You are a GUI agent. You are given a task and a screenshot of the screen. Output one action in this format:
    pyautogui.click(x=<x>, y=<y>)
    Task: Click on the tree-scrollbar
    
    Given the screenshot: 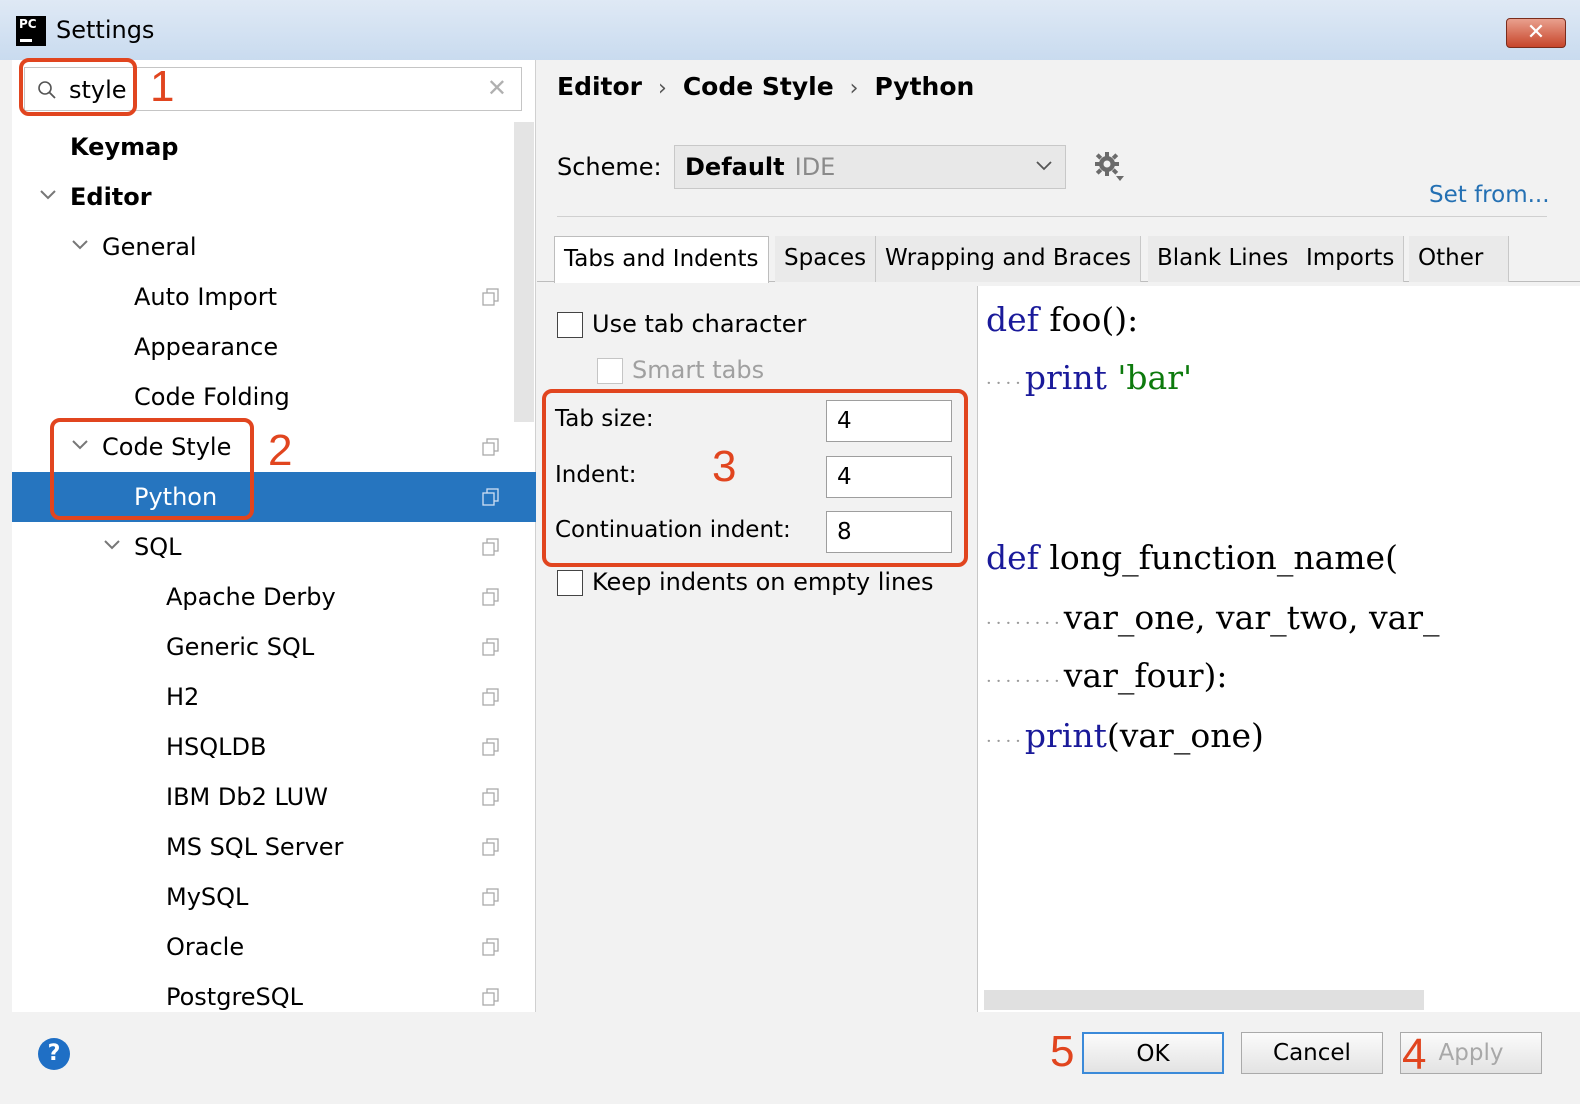 What is the action you would take?
    pyautogui.click(x=524, y=272)
    